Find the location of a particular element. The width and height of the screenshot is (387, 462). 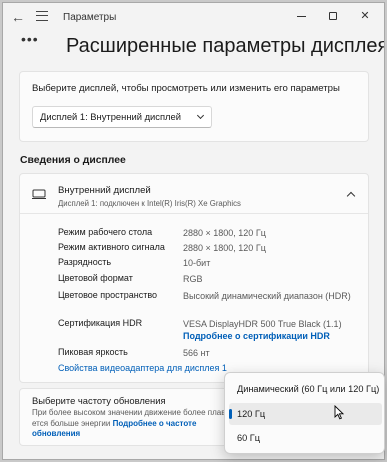

refresh-option-120: 120 Гц is located at coordinates (305, 414).